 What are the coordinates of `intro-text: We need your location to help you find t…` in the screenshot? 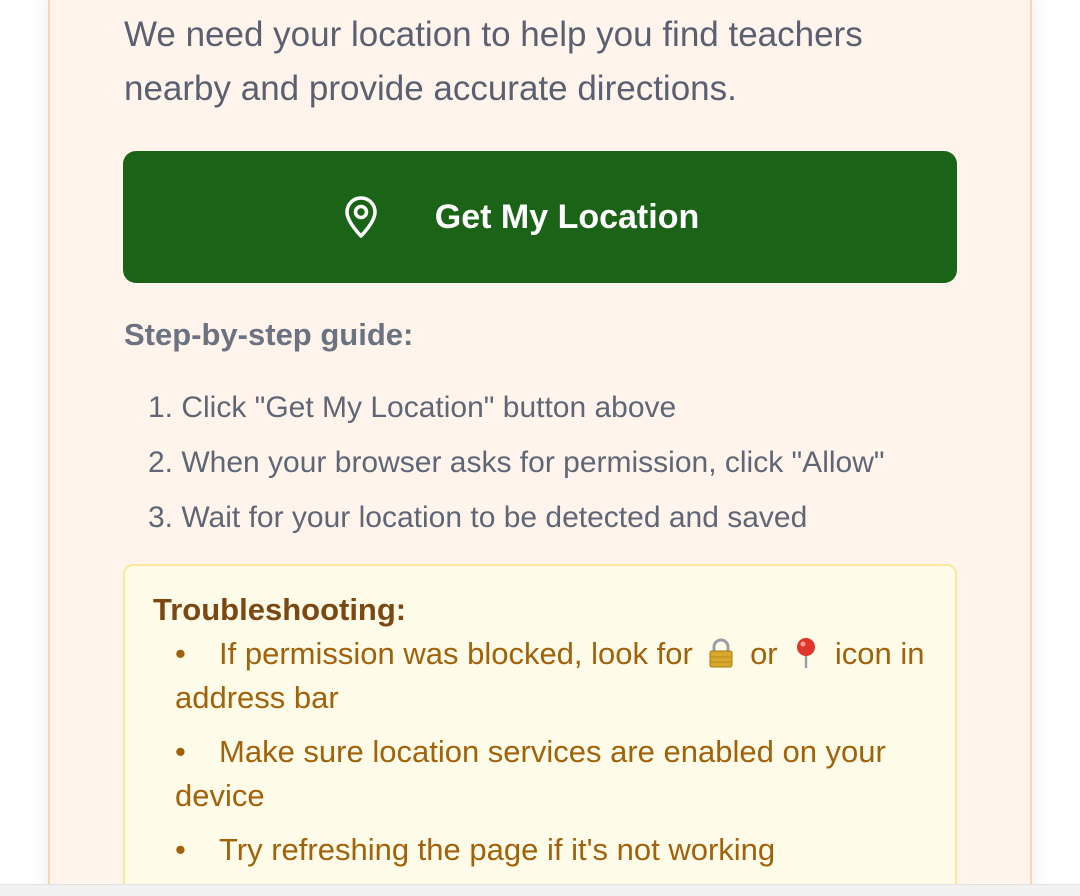 It's located at (493, 61).